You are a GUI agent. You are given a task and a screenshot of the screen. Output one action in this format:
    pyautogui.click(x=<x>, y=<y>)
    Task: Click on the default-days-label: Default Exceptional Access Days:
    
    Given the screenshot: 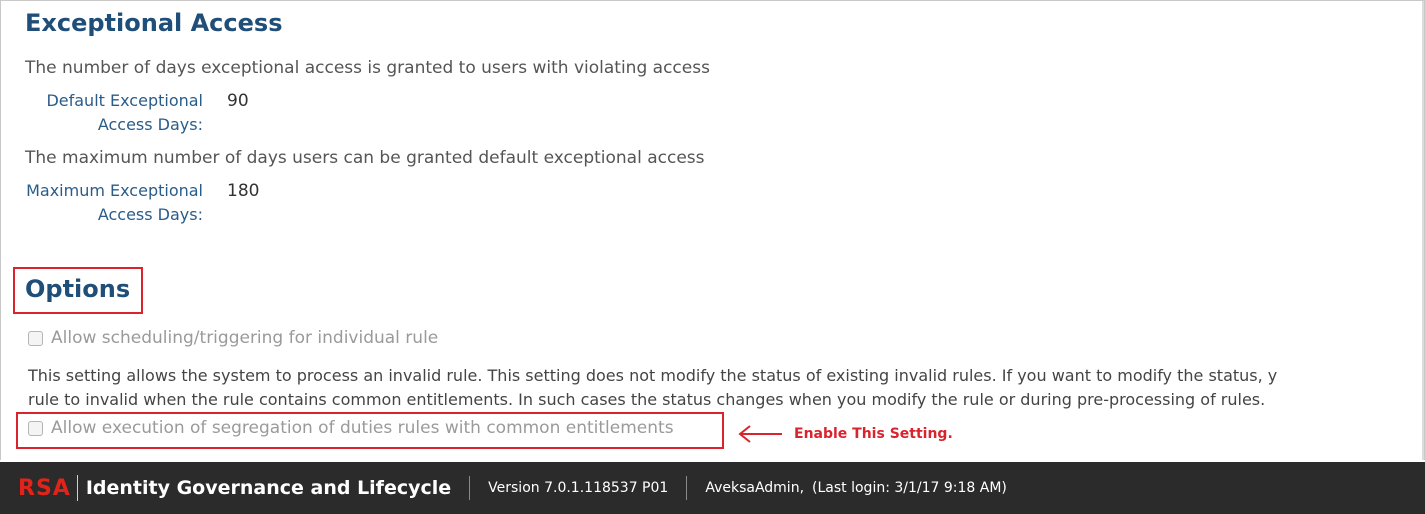 What is the action you would take?
    pyautogui.click(x=124, y=112)
    